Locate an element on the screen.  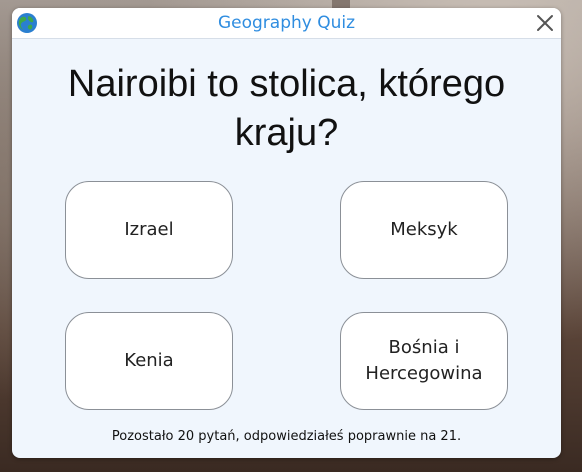
answer-button-3: Kenia is located at coordinates (149, 361).